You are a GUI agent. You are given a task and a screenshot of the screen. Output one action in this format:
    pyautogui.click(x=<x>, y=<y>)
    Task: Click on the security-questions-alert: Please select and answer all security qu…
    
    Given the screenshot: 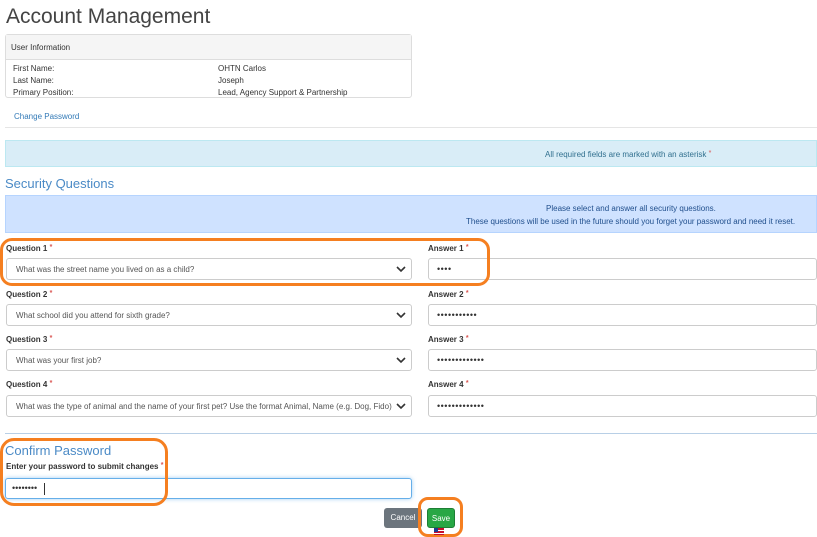 What is the action you would take?
    pyautogui.click(x=411, y=214)
    